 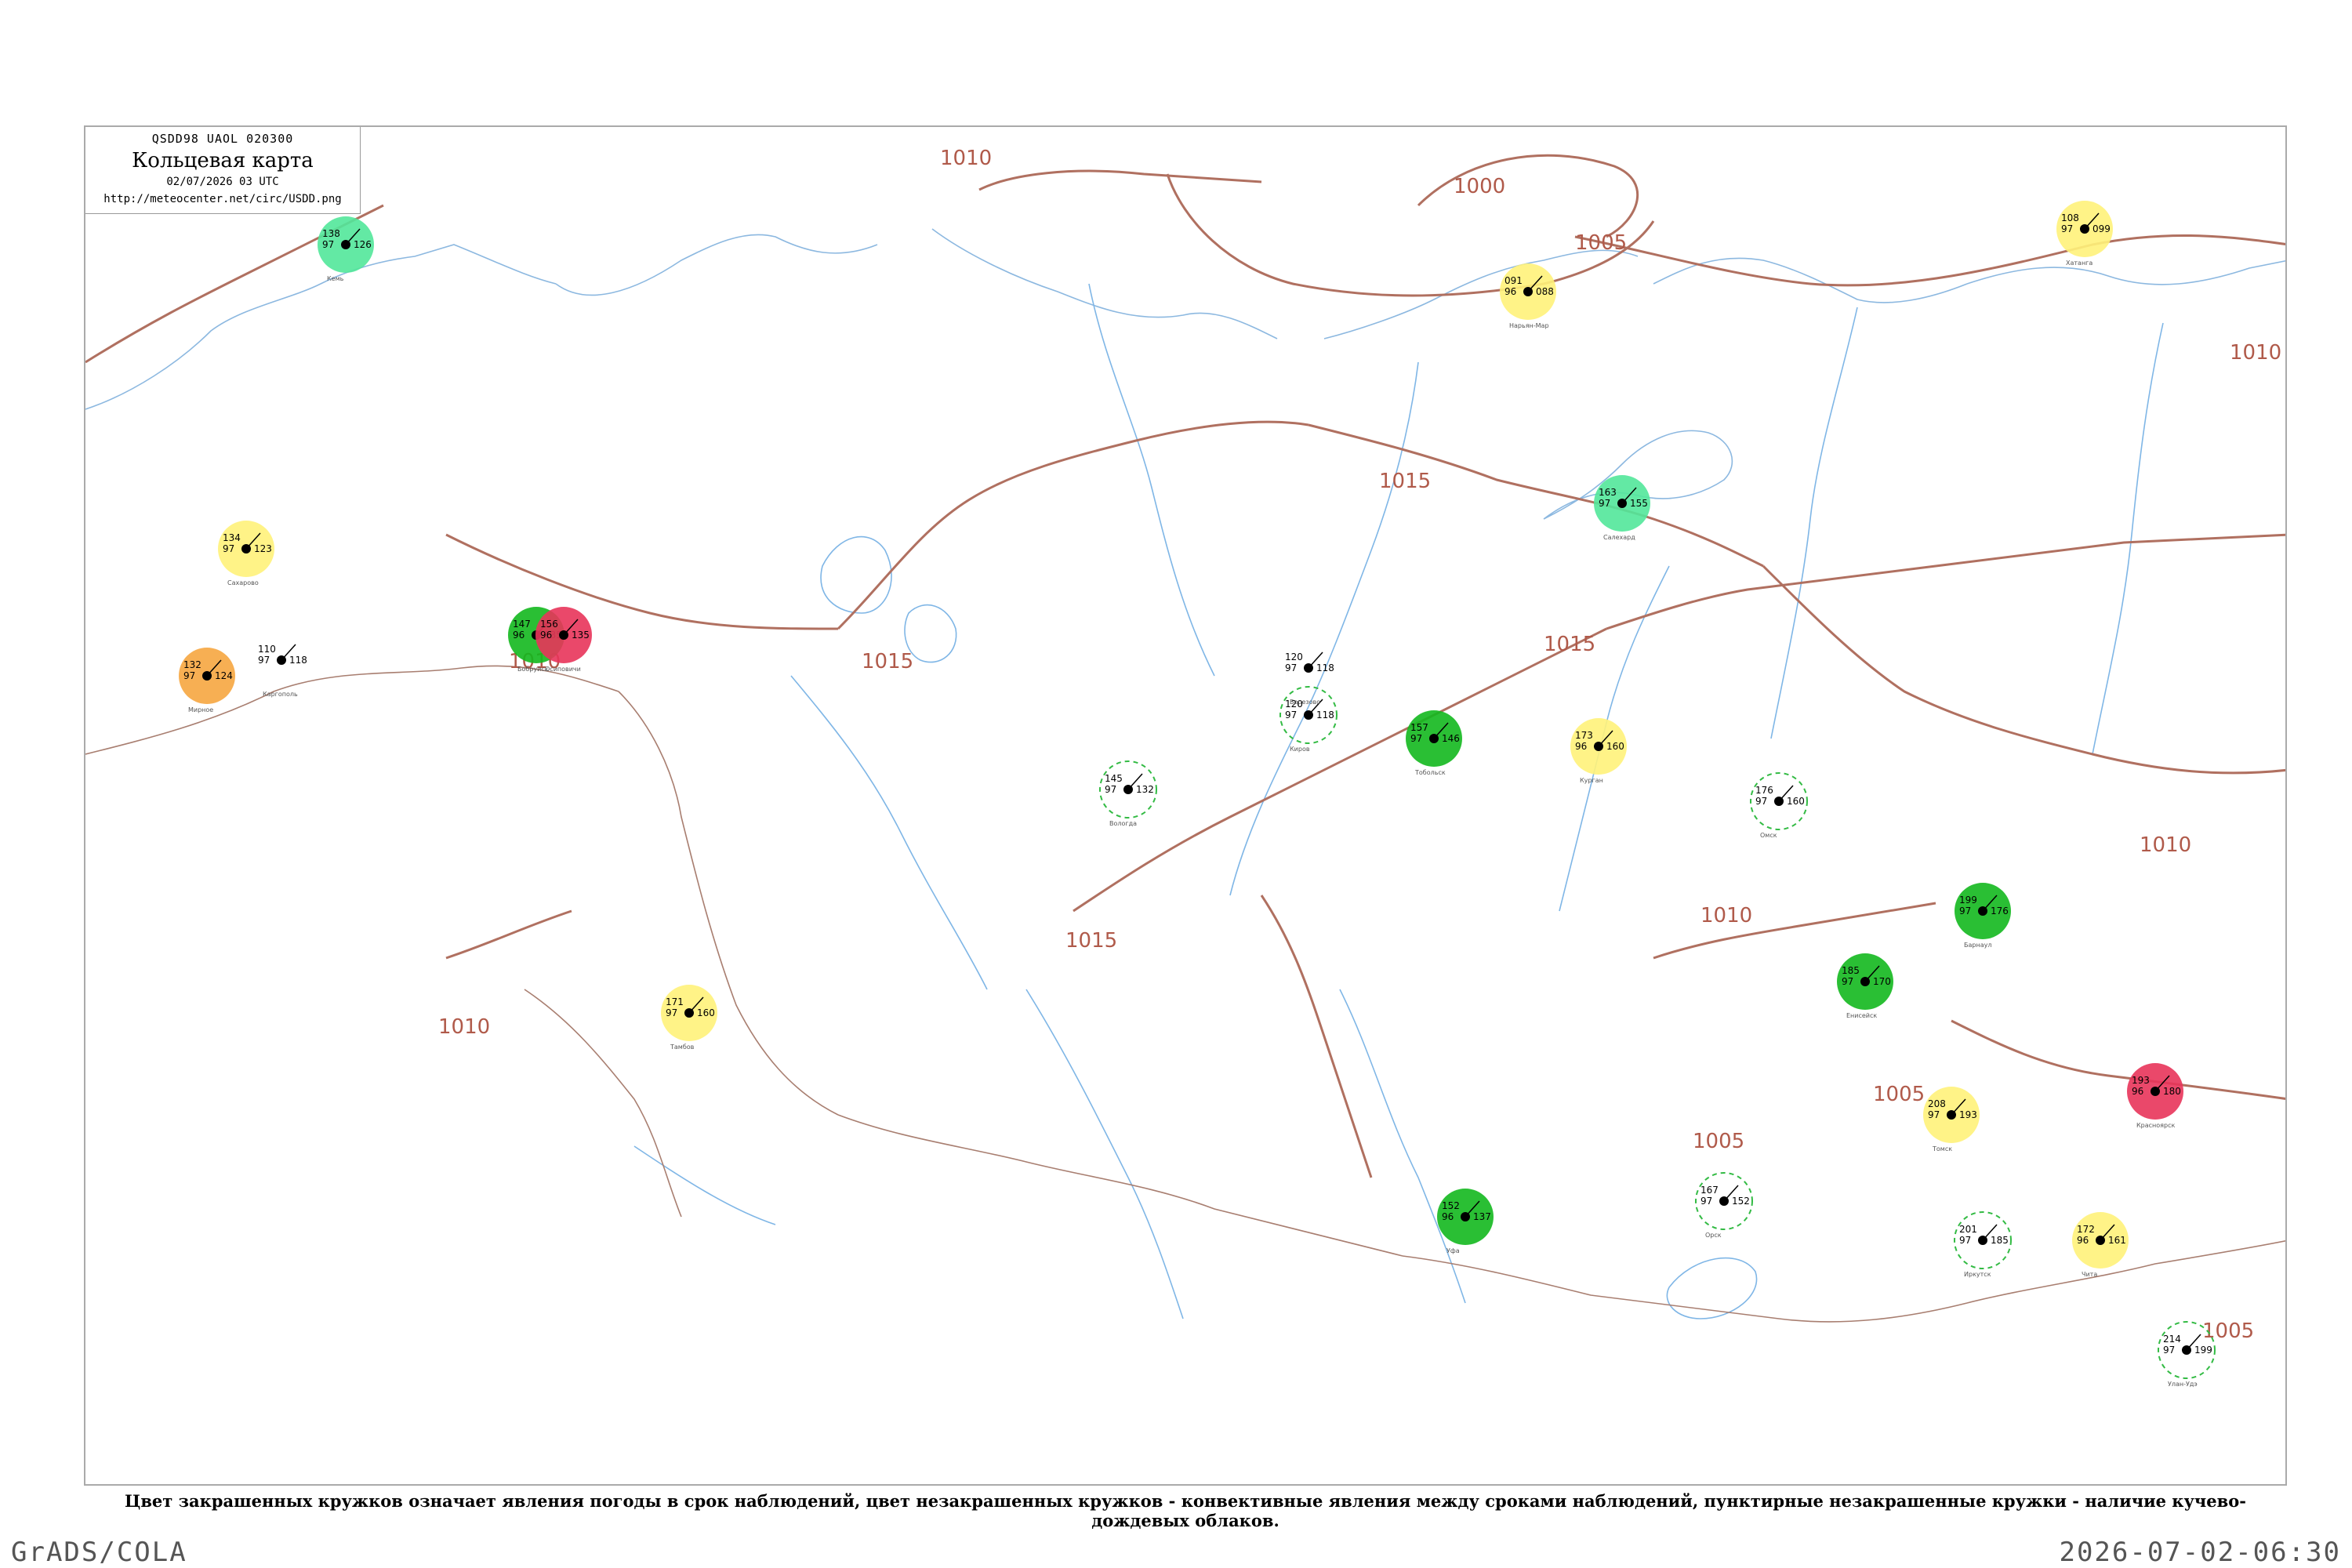 What do you see at coordinates (2155, 1125) in the screenshot?
I see `station-name: Красноярск` at bounding box center [2155, 1125].